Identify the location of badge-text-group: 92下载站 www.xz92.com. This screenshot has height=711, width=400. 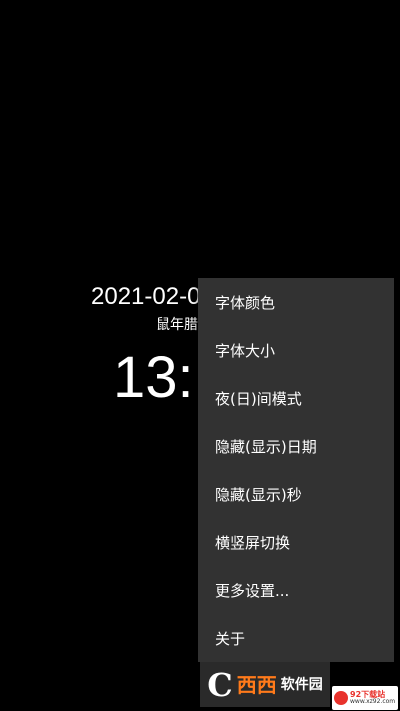
(372, 698).